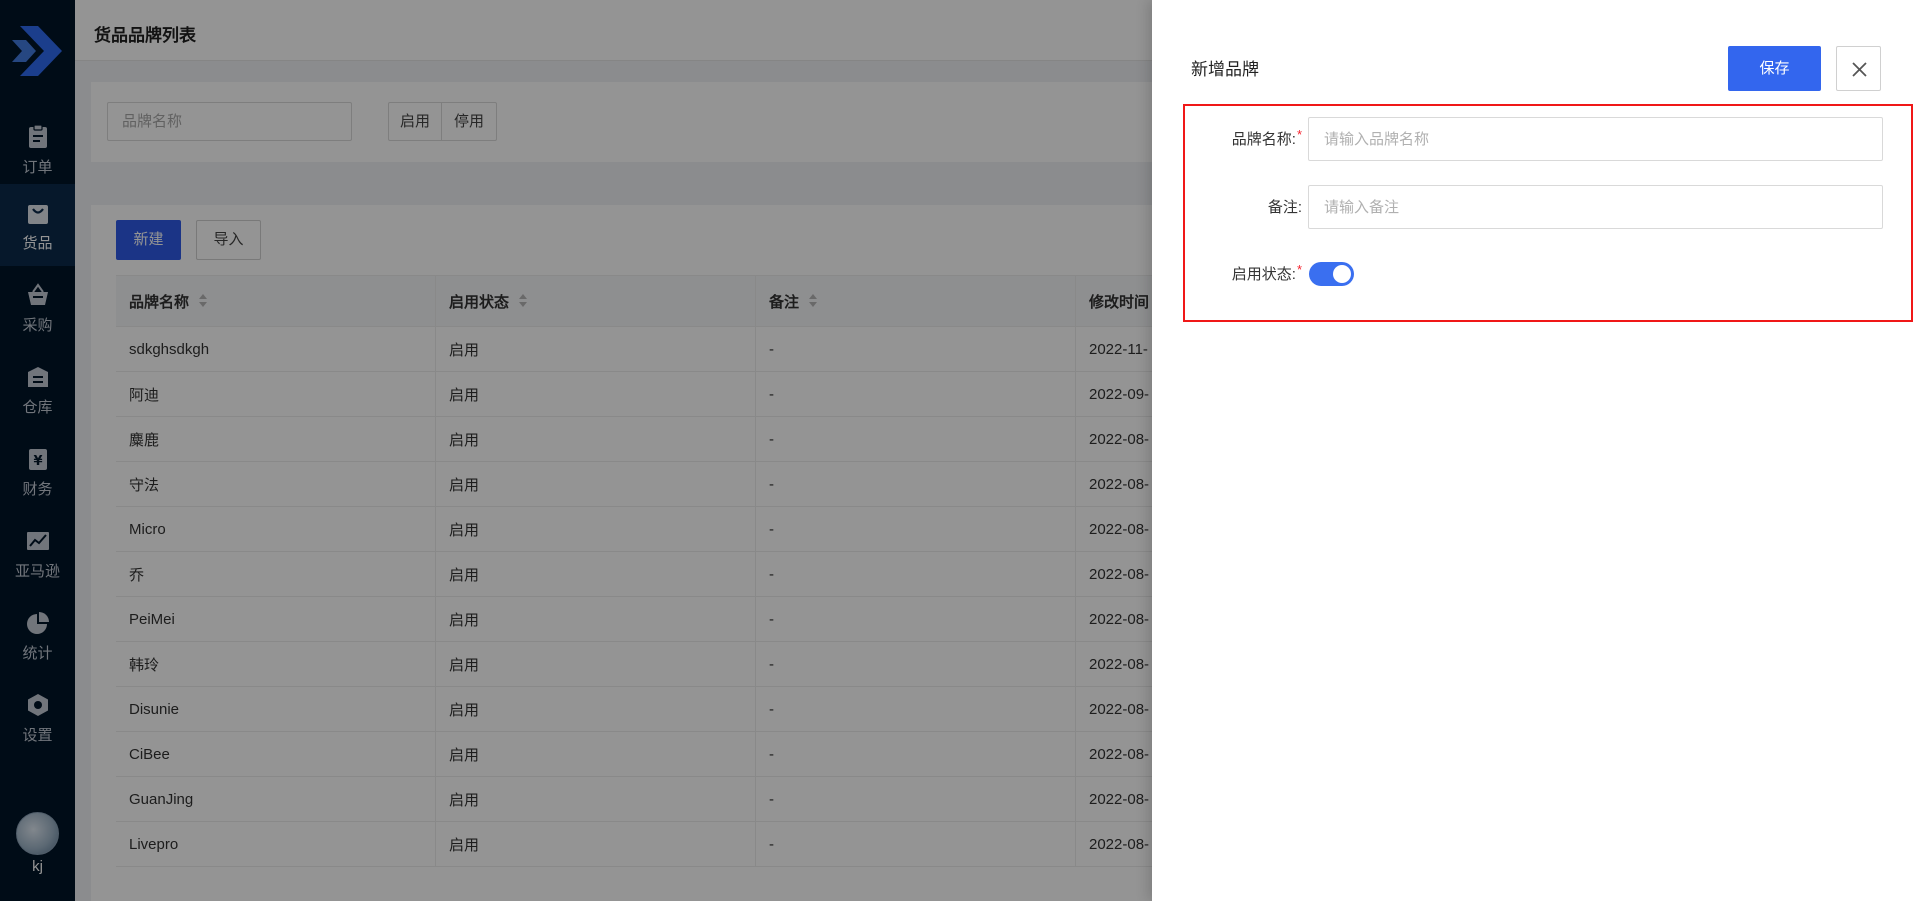  I want to click on brand-form: 品牌名称:* 备注: 启用状态:*, so click(1548, 213).